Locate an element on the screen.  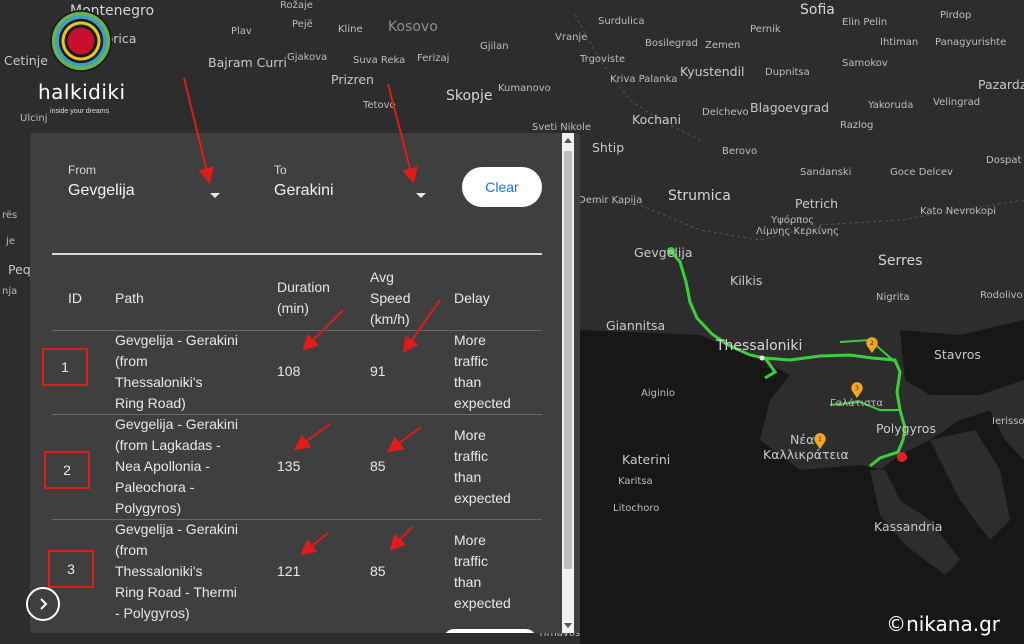
map-label: Blagoevgrad is located at coordinates (790, 107).